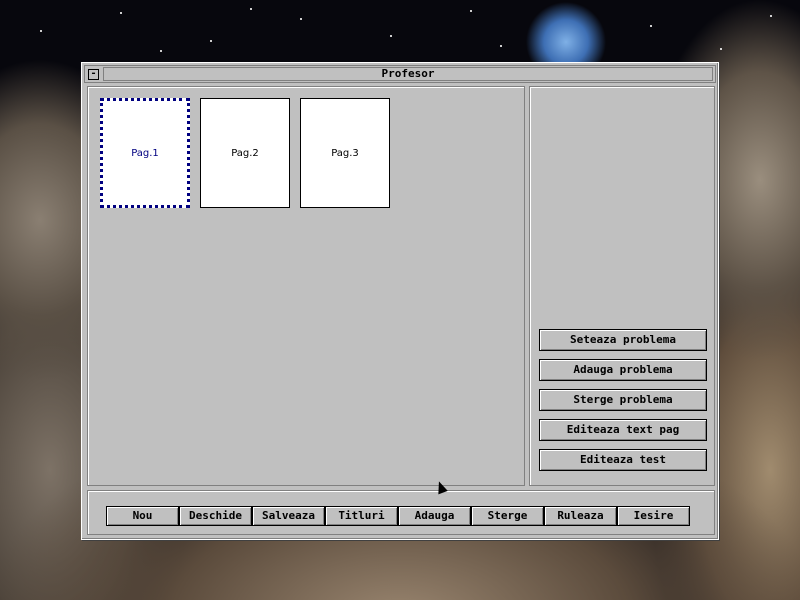 This screenshot has width=800, height=600. What do you see at coordinates (93, 74) in the screenshot?
I see `system-menu-button: -` at bounding box center [93, 74].